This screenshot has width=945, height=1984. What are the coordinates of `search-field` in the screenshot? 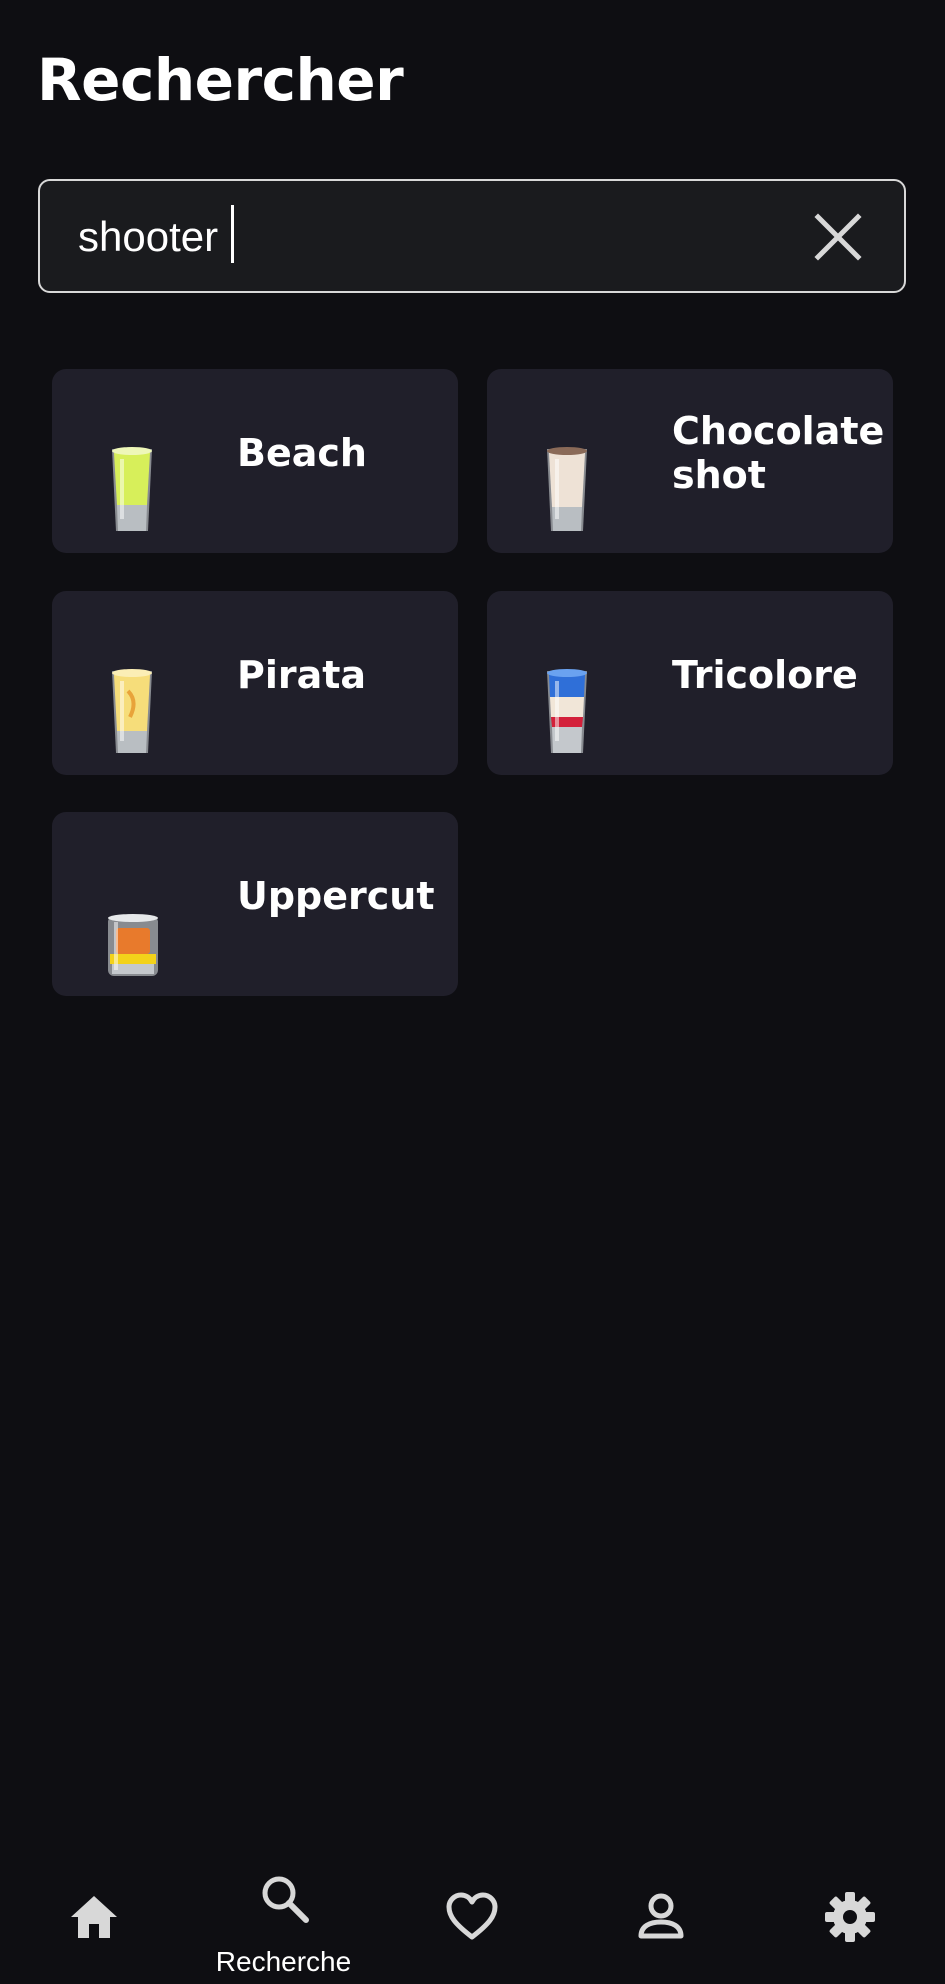 It's located at (472, 236).